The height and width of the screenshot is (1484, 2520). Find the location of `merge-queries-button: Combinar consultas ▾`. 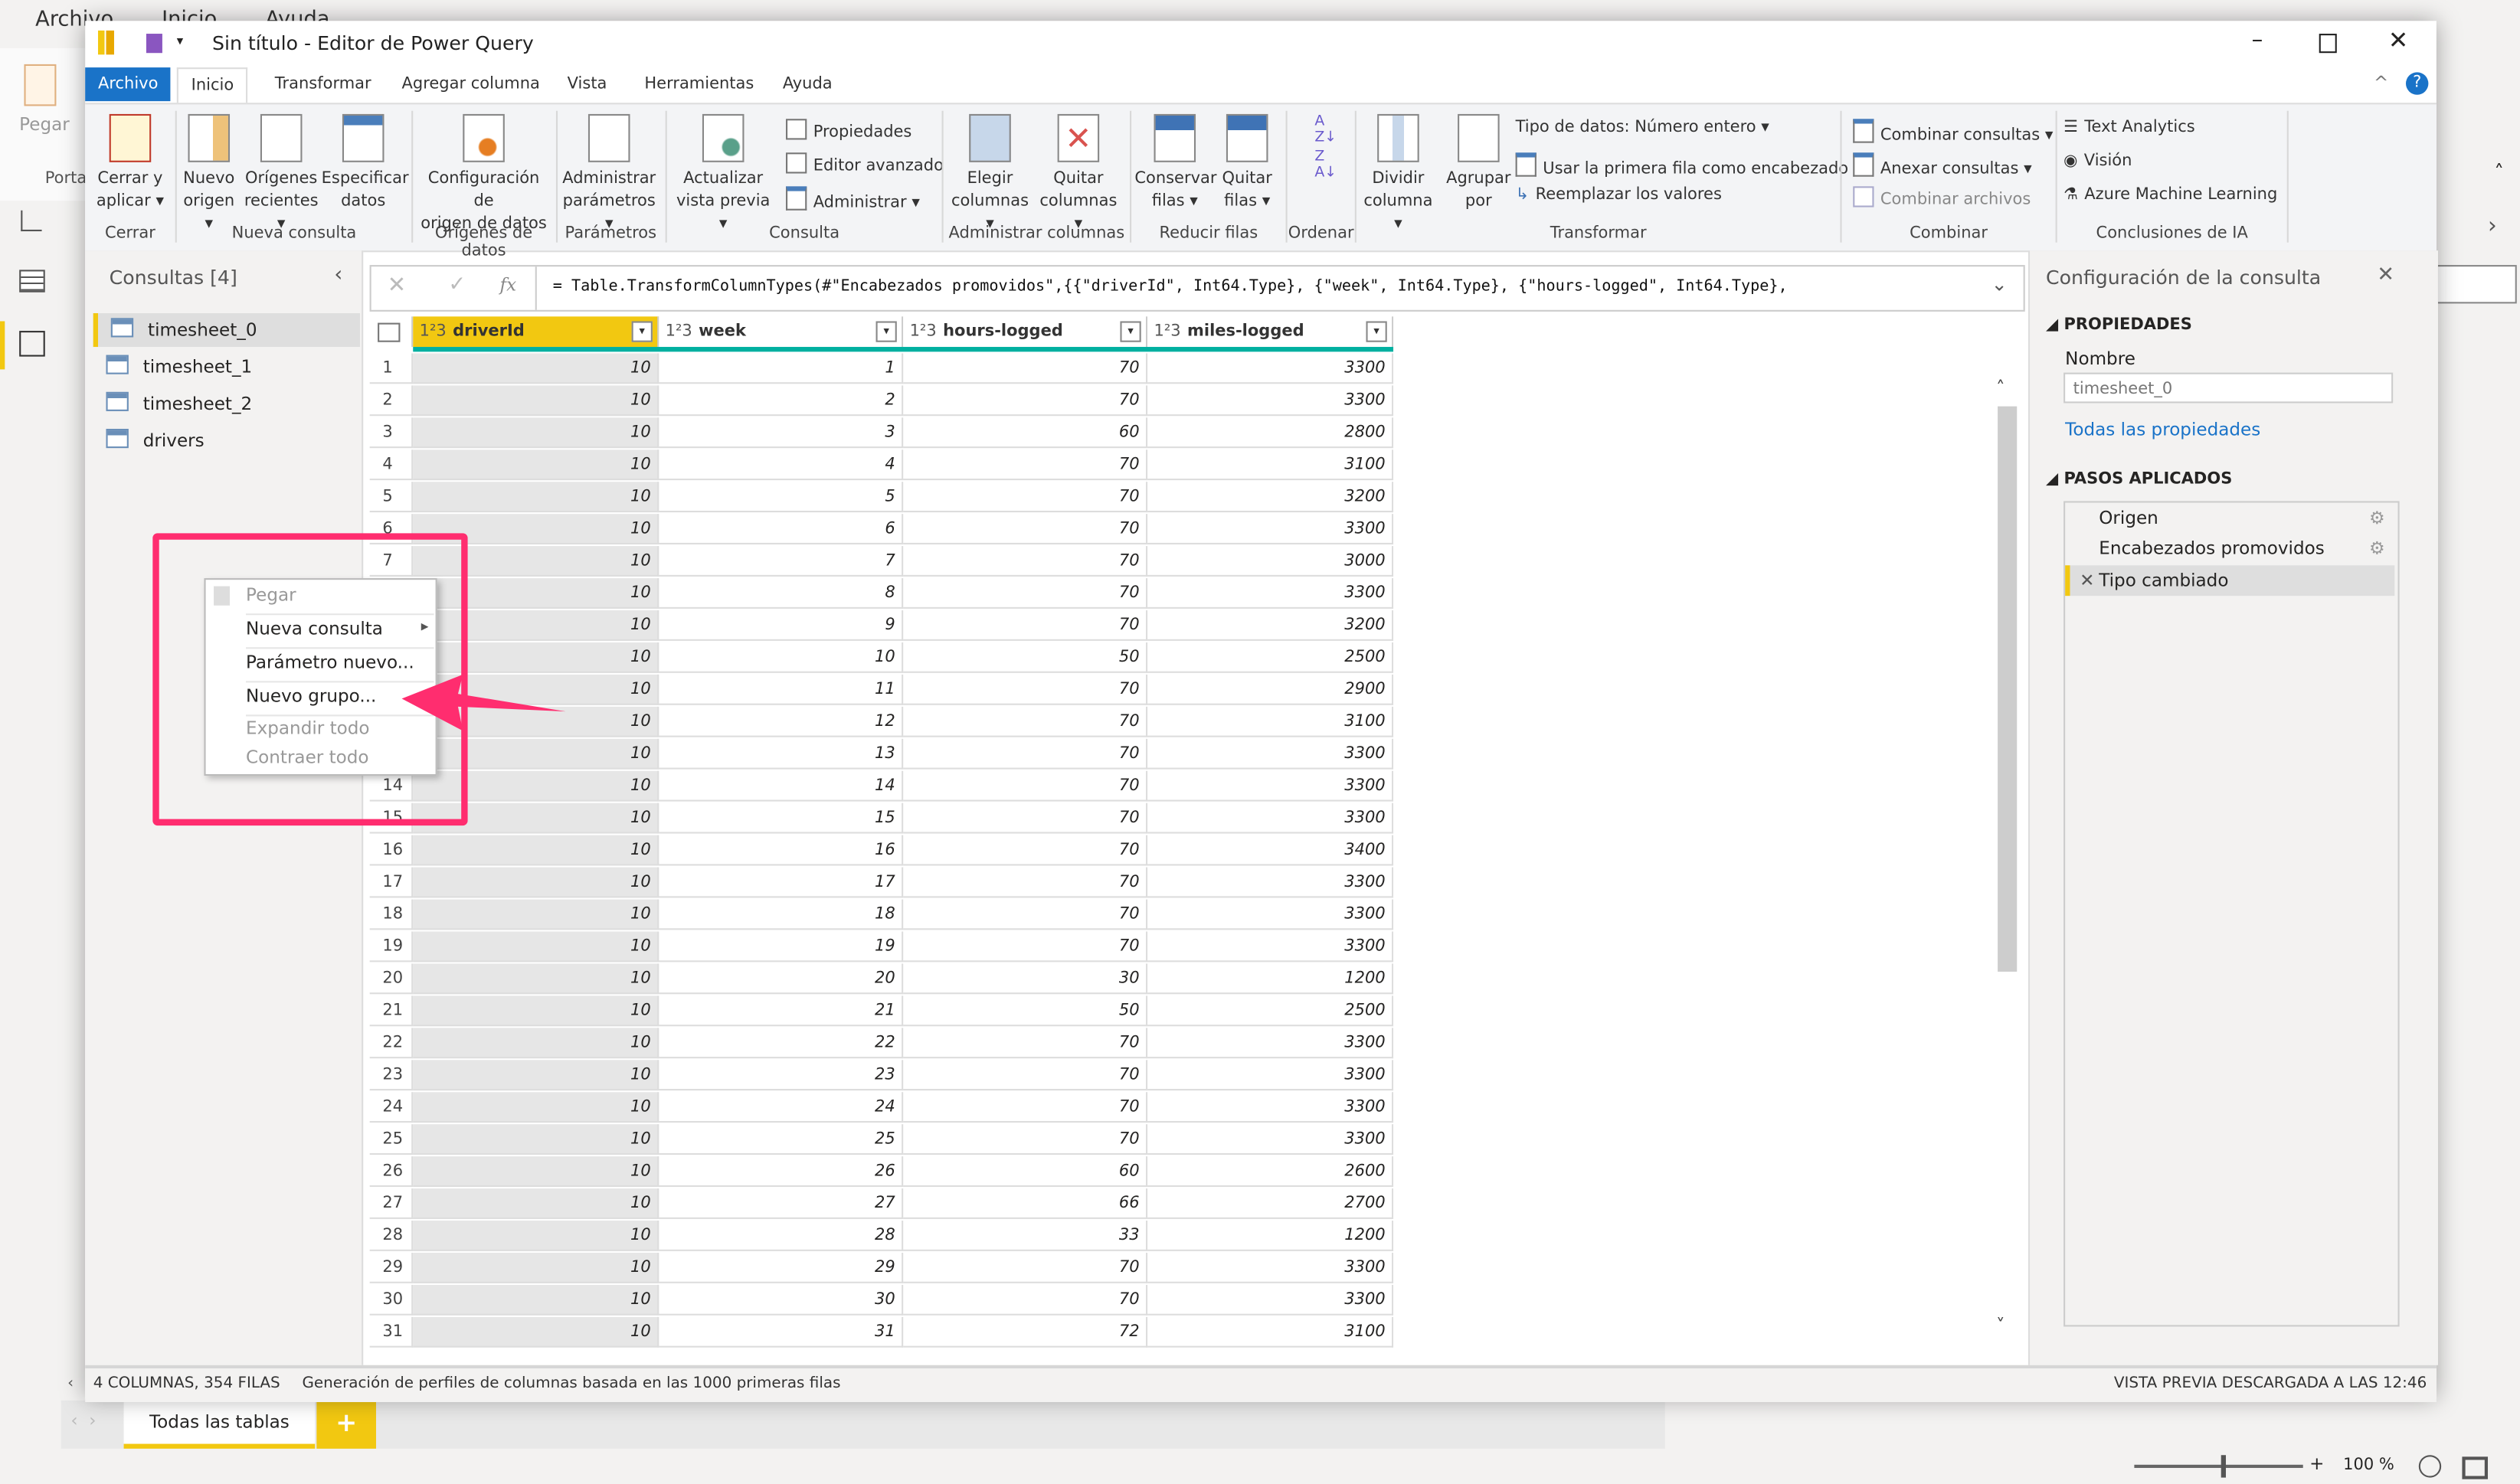

merge-queries-button: Combinar consultas ▾ is located at coordinates (1953, 132).